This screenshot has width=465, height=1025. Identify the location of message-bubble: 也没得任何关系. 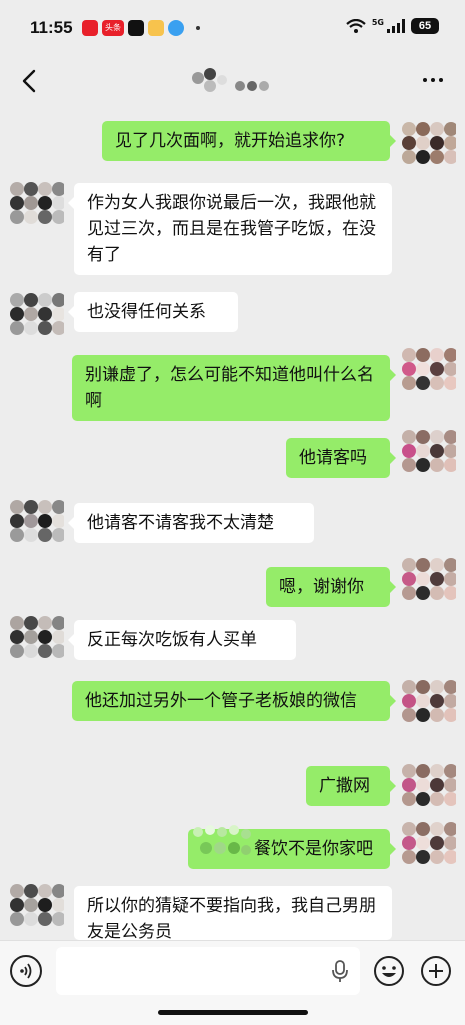
(153, 312).